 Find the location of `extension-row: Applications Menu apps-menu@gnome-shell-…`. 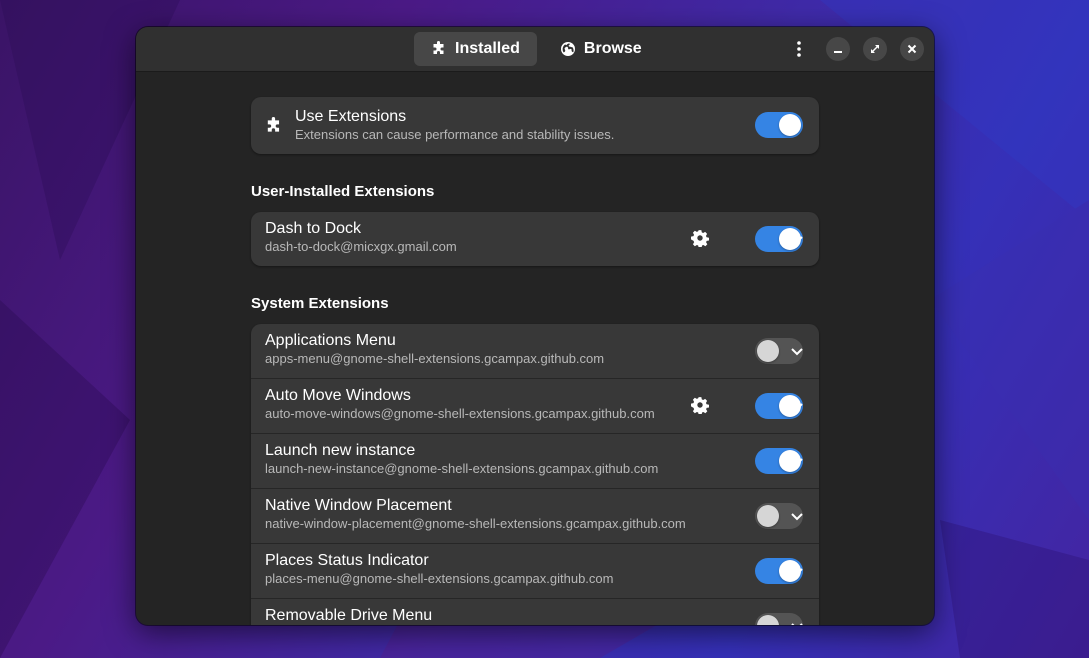

extension-row: Applications Menu apps-menu@gnome-shell-… is located at coordinates (535, 351).